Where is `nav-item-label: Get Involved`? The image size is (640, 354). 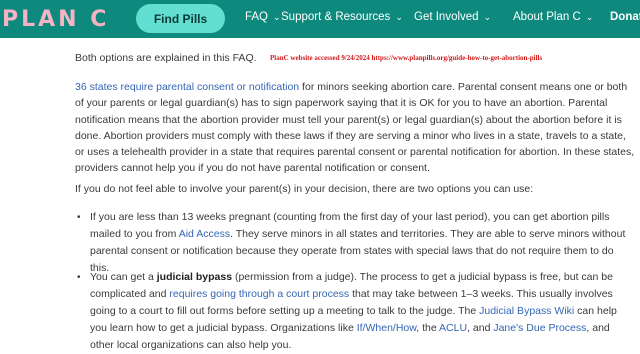
nav-item-label: Get Involved is located at coordinates (446, 17).